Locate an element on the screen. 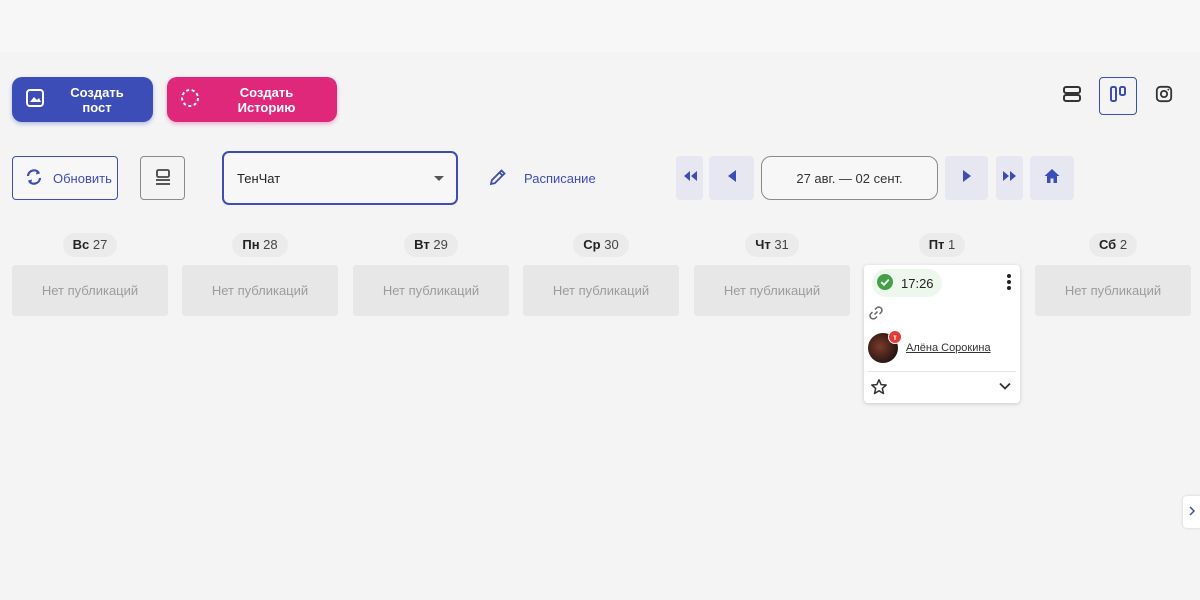 The image size is (1200, 600). columns-icon is located at coordinates (1118, 96).